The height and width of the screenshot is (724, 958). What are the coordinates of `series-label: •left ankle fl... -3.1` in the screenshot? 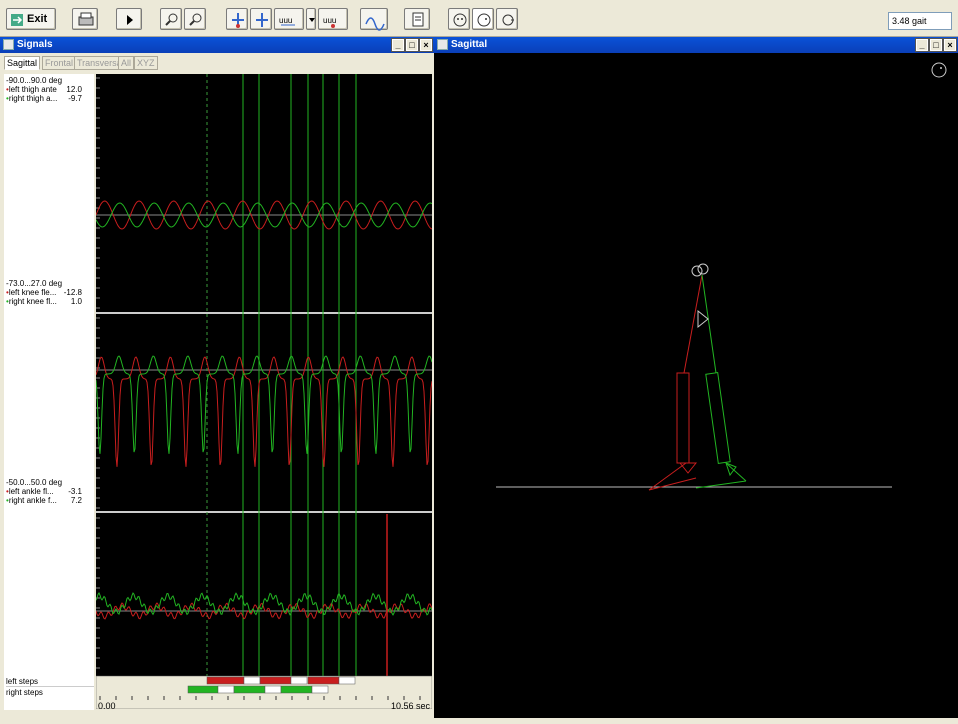 It's located at (44, 491).